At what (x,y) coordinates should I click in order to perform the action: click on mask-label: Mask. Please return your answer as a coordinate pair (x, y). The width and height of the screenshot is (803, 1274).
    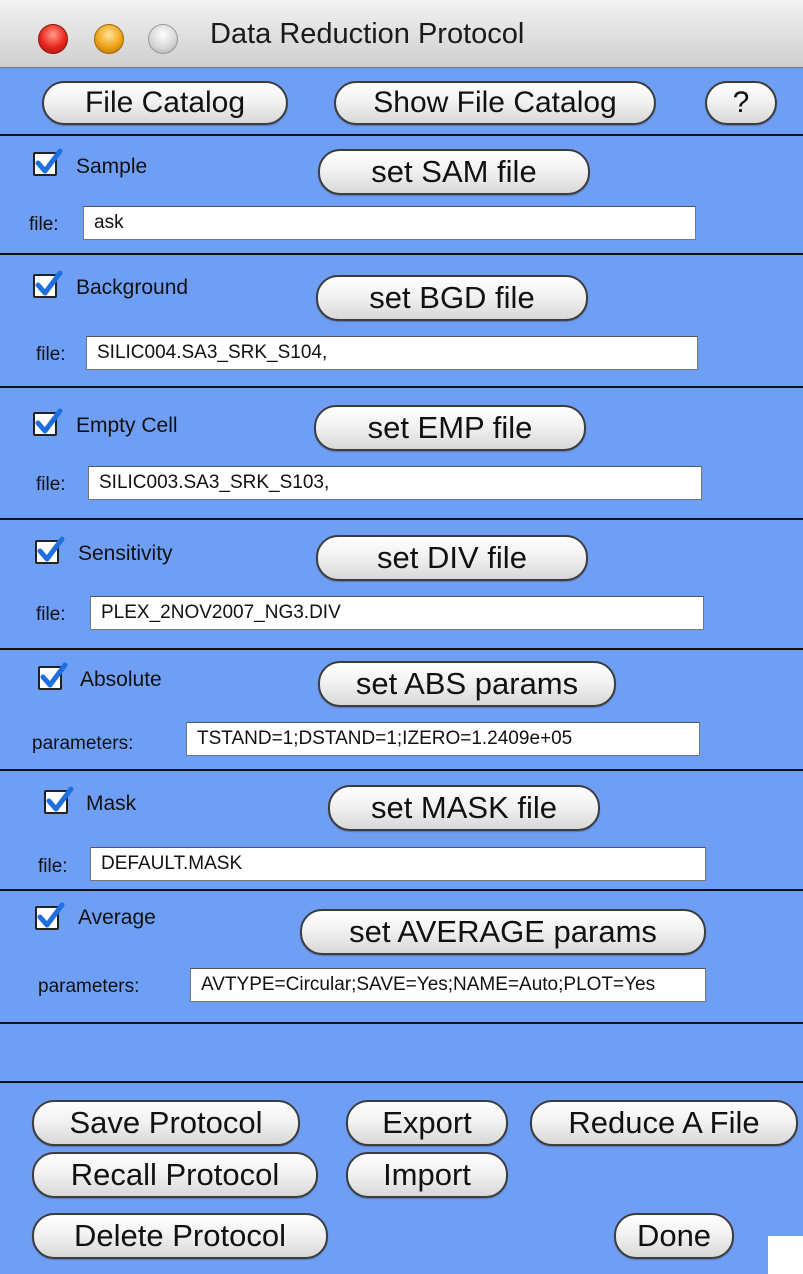
    Looking at the image, I should click on (111, 803).